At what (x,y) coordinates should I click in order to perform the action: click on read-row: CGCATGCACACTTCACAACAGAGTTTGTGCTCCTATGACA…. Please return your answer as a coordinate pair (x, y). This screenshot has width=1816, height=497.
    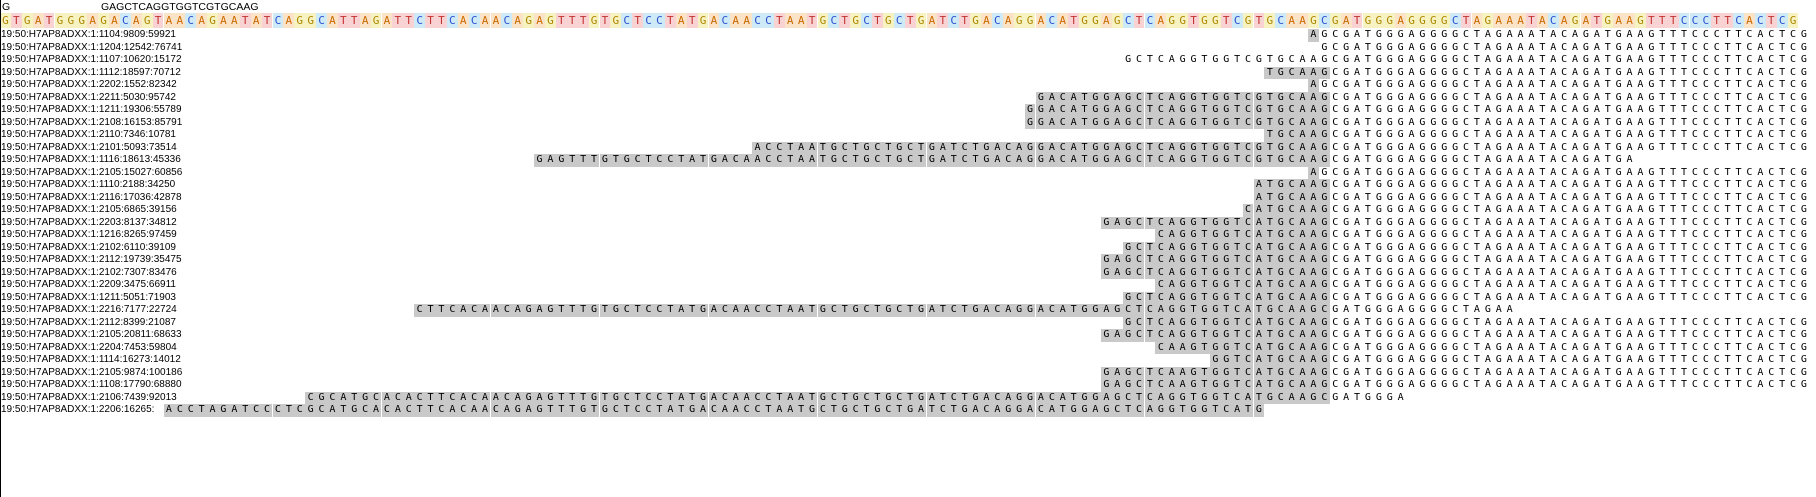
    Looking at the image, I should click on (908, 397).